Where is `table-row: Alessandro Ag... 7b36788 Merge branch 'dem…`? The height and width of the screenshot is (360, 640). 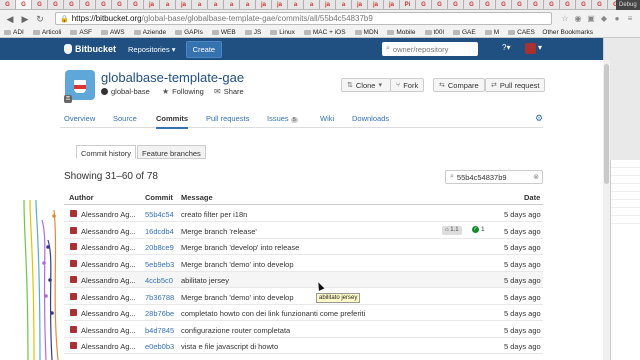 table-row: Alessandro Ag... 7b36788 Merge branch 'dem… is located at coordinates (303, 297).